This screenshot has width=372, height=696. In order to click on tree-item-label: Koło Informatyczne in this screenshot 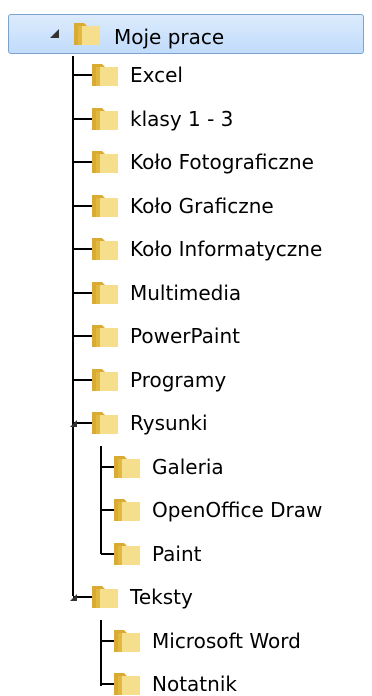, I will do `click(226, 249)`.